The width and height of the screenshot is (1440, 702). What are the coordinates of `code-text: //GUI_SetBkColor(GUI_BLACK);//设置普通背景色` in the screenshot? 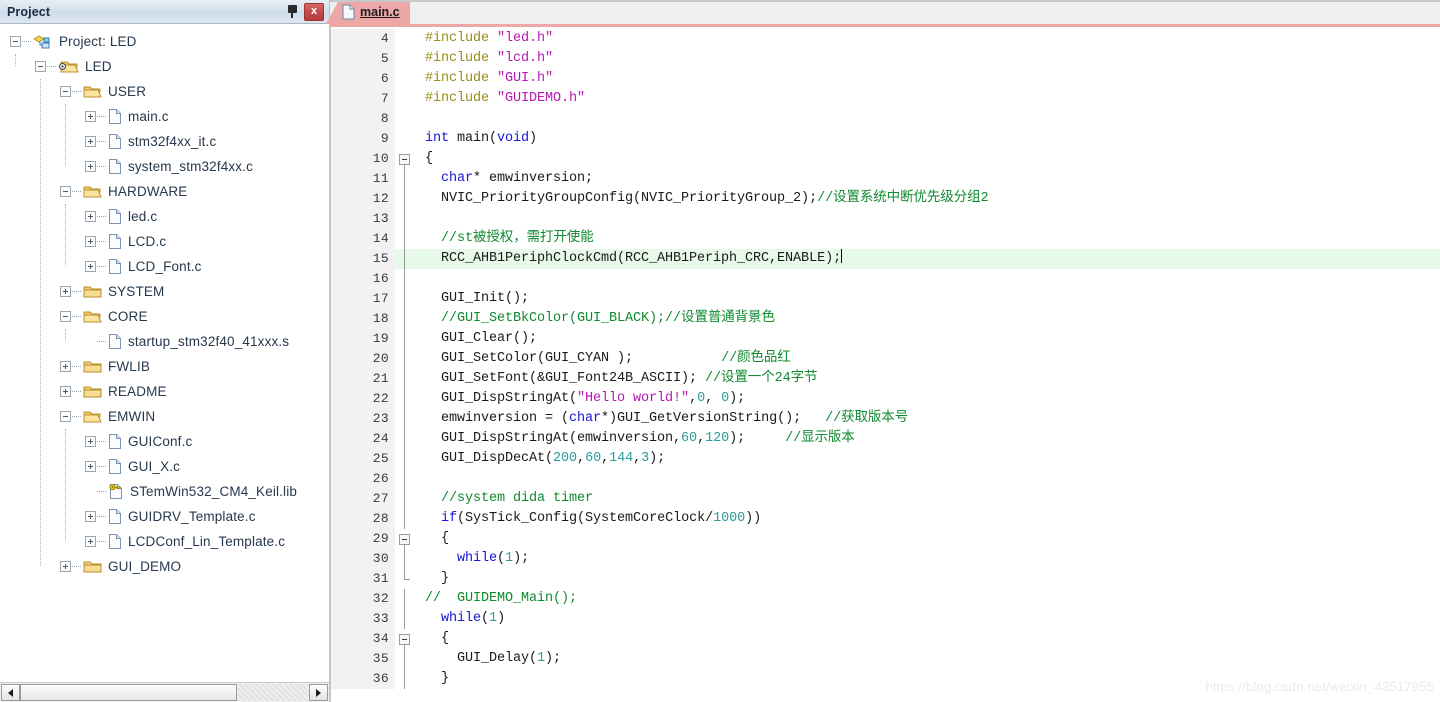 It's located at (928, 319).